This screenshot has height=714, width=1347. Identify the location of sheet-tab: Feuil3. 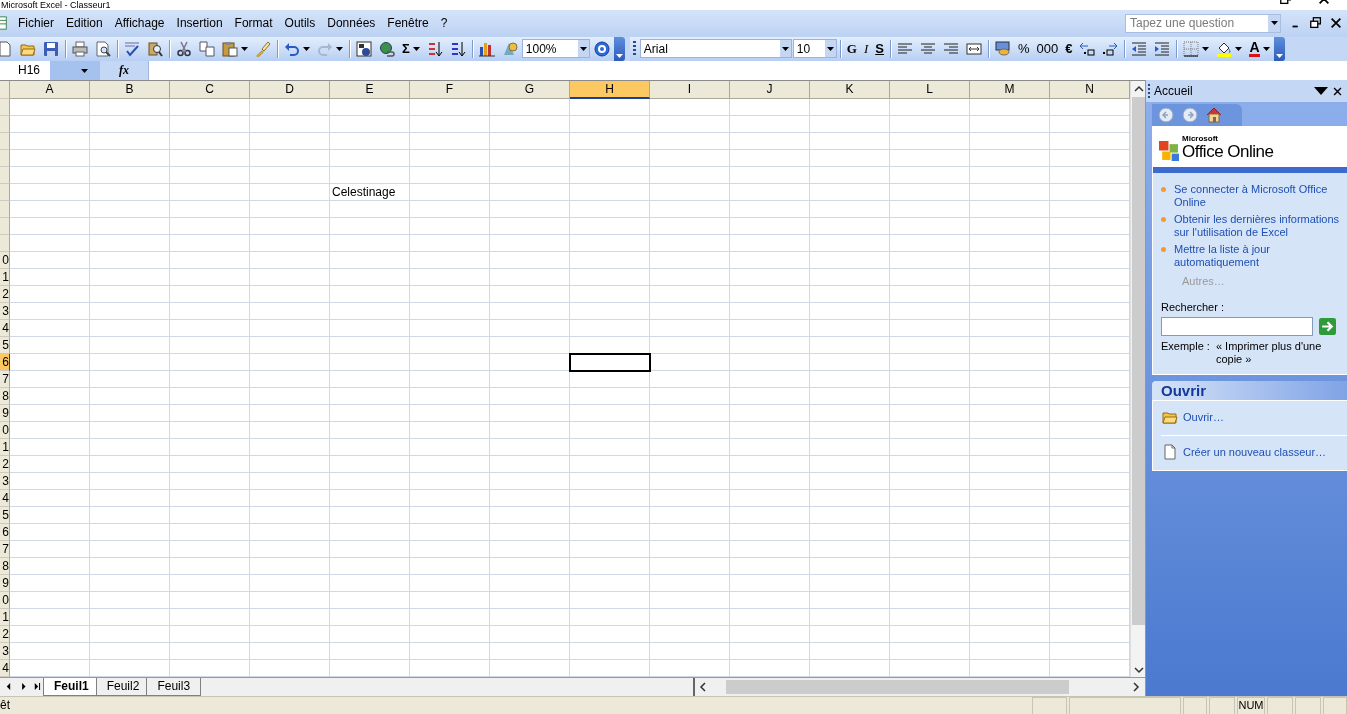
(174, 687).